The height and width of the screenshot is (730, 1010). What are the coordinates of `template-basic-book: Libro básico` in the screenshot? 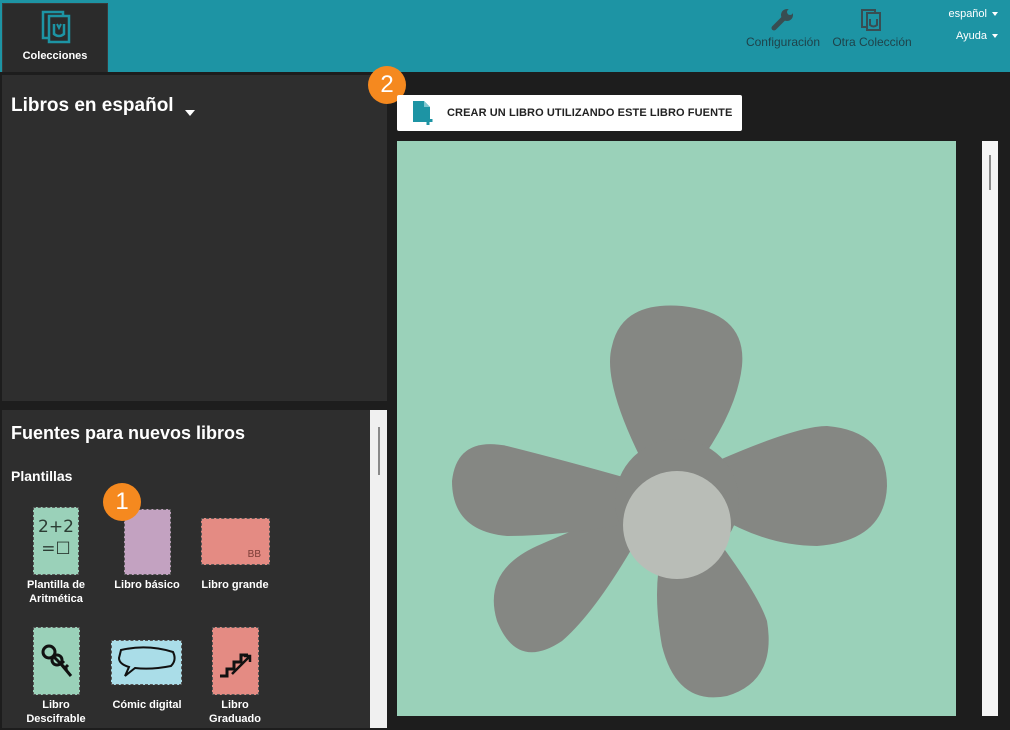 It's located at (147, 557).